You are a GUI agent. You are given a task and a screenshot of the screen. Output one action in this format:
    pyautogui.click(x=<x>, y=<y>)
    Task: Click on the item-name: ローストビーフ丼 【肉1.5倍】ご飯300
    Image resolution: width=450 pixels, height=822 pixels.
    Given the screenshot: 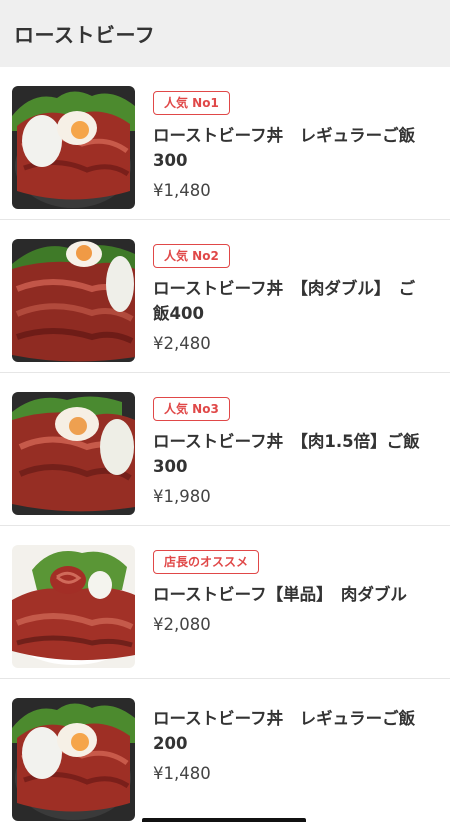 What is the action you would take?
    pyautogui.click(x=286, y=454)
    